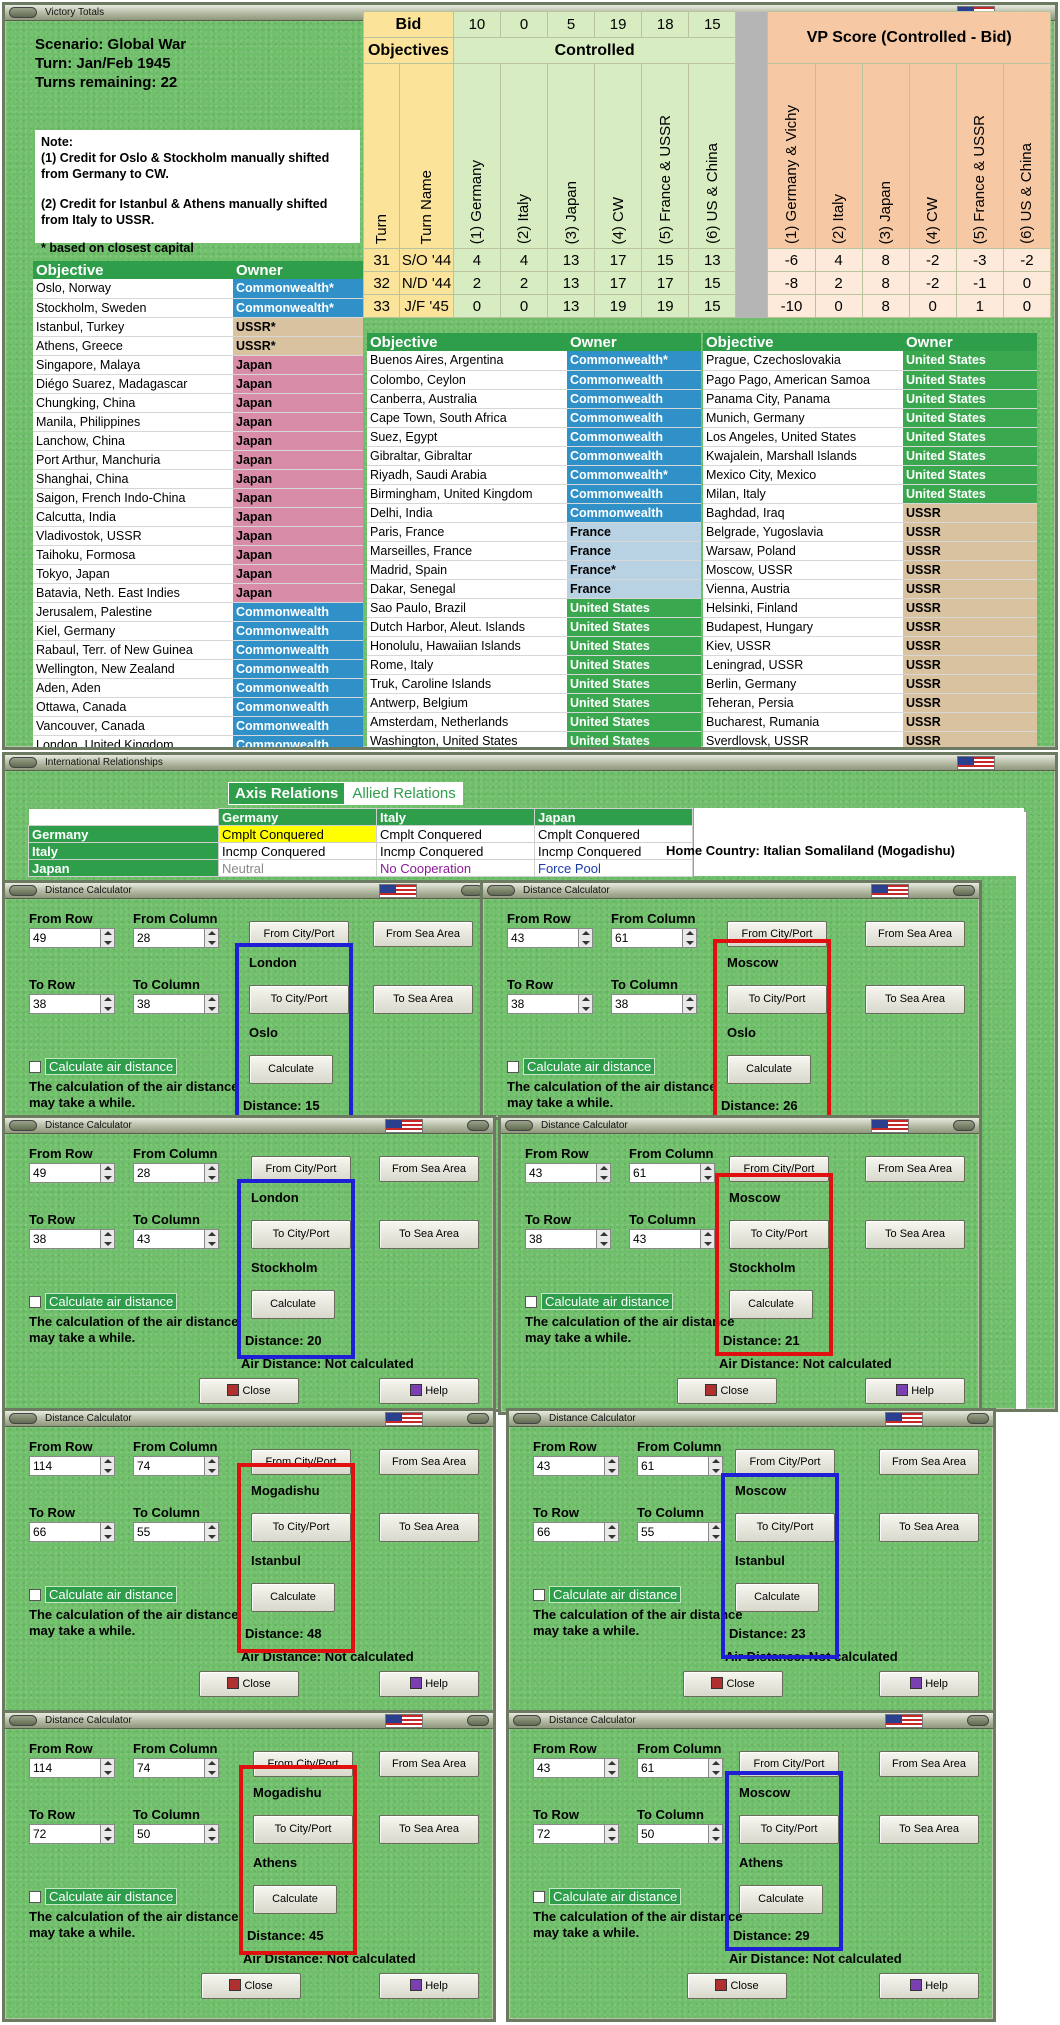  What do you see at coordinates (176, 938) in the screenshot?
I see `from-column-input: 28` at bounding box center [176, 938].